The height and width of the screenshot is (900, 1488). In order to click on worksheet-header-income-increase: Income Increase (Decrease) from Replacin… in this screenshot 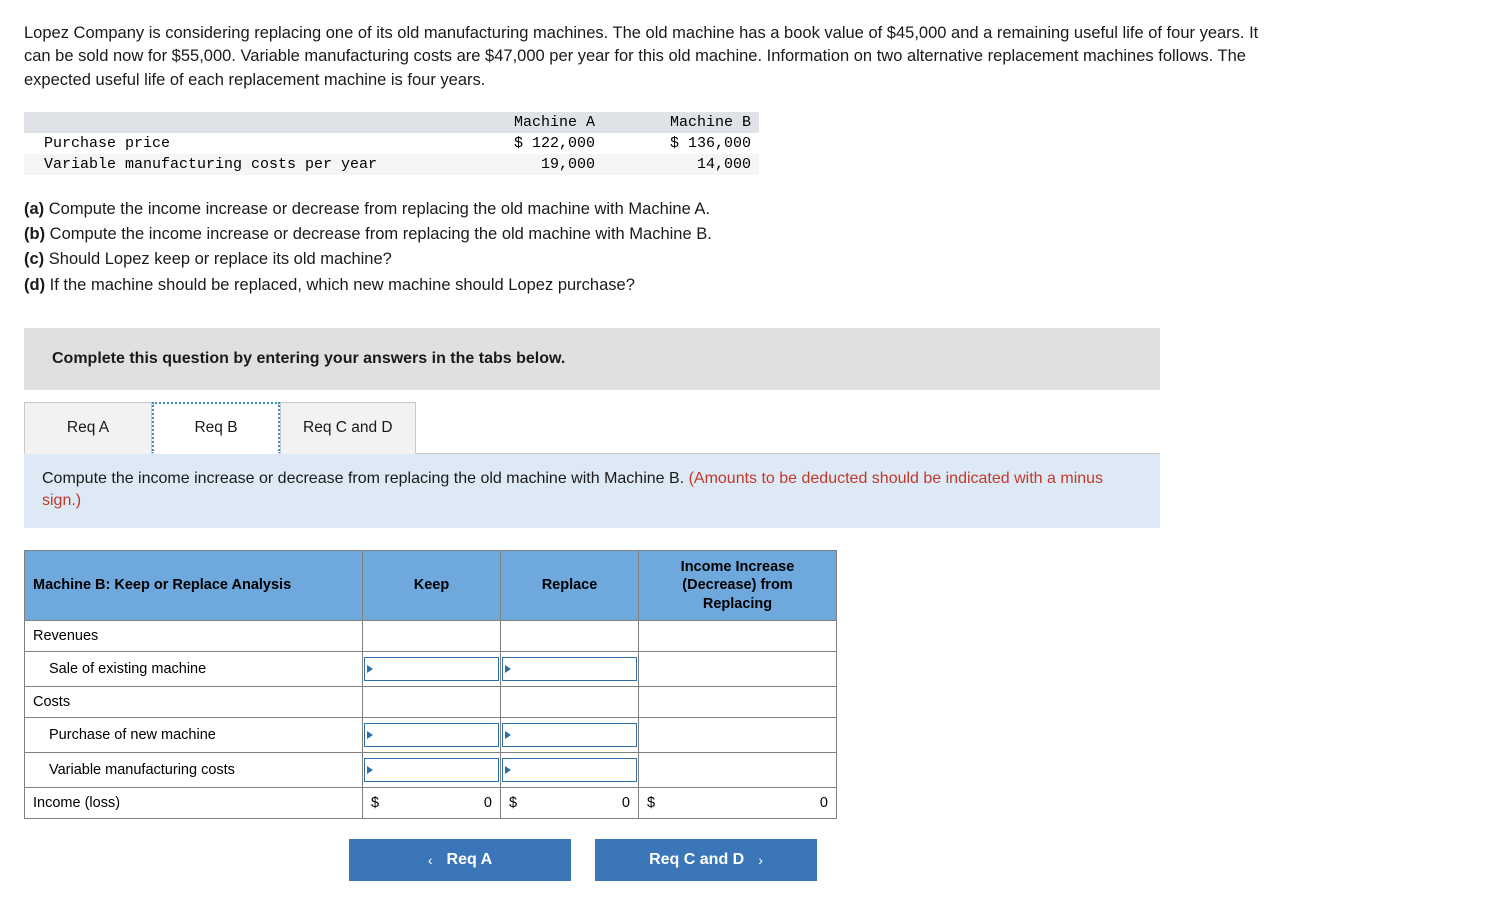, I will do `click(737, 585)`.